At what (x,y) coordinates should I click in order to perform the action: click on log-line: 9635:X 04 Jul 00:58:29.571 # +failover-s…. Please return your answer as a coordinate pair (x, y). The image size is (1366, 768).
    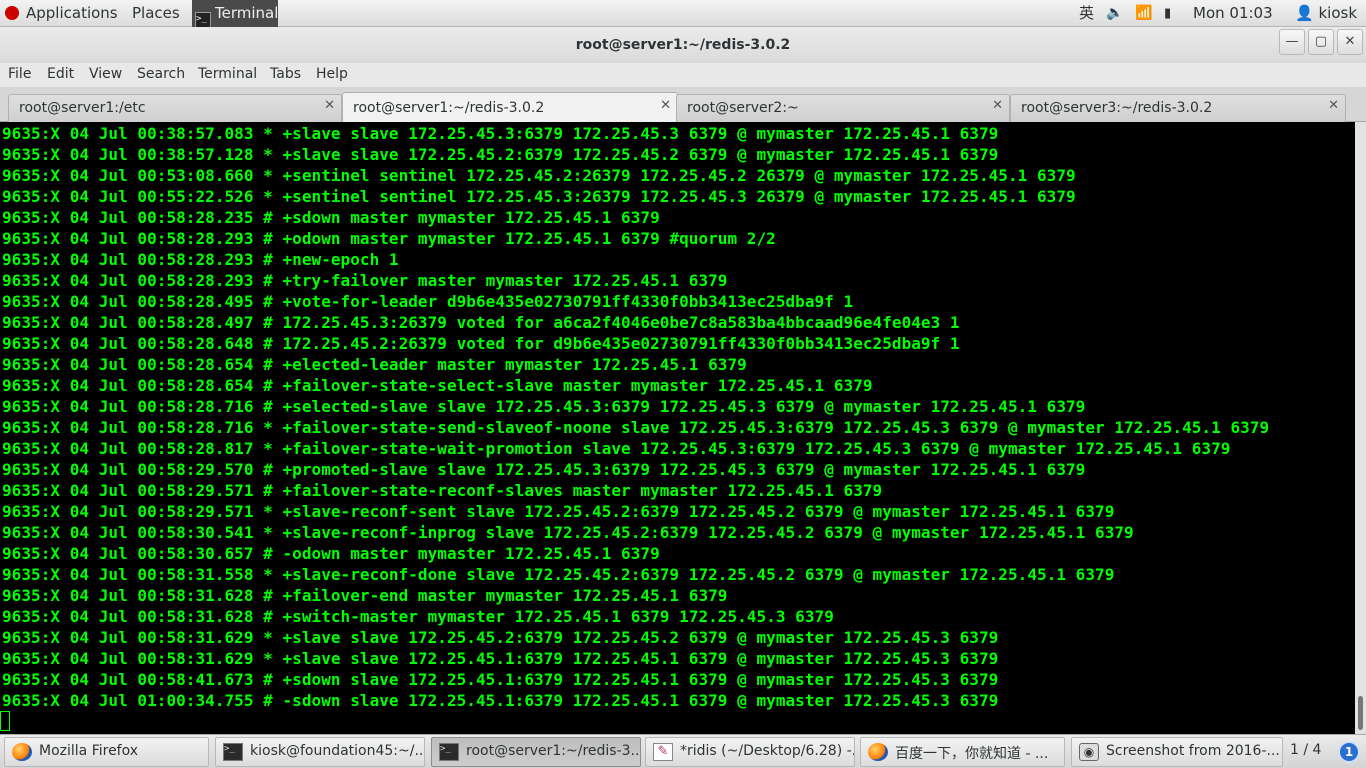
    Looking at the image, I should click on (442, 490).